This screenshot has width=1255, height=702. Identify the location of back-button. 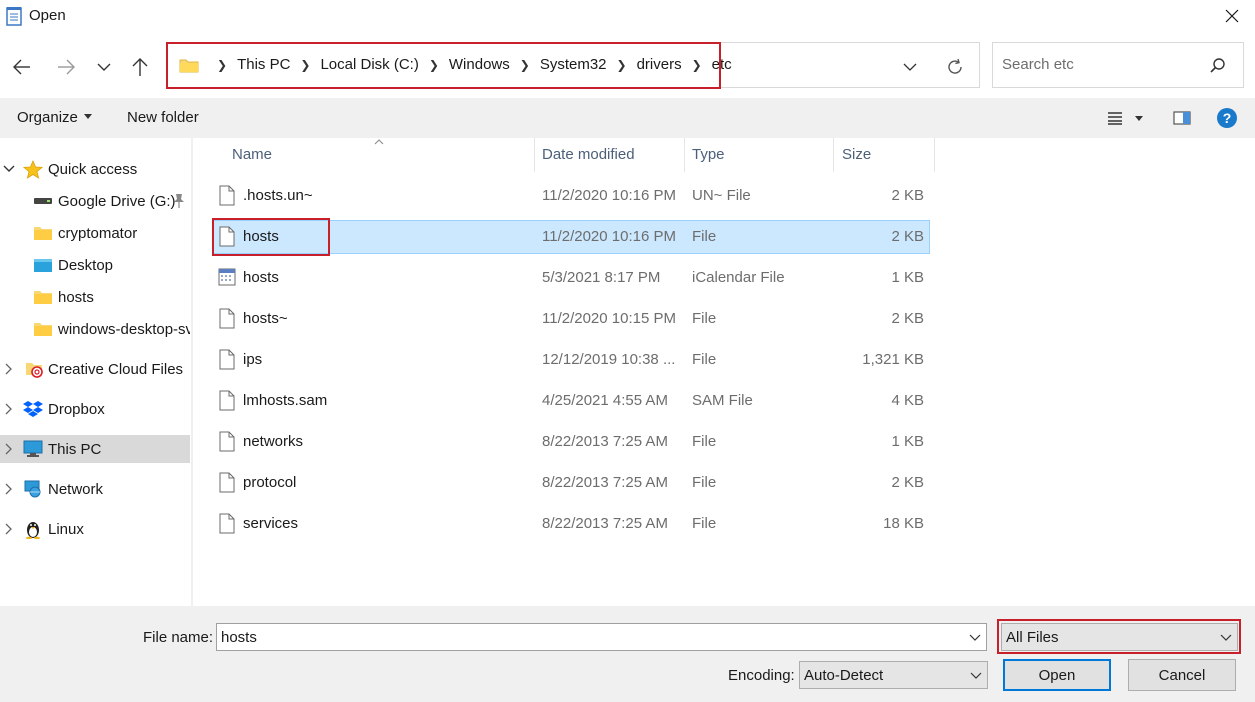
(22, 67).